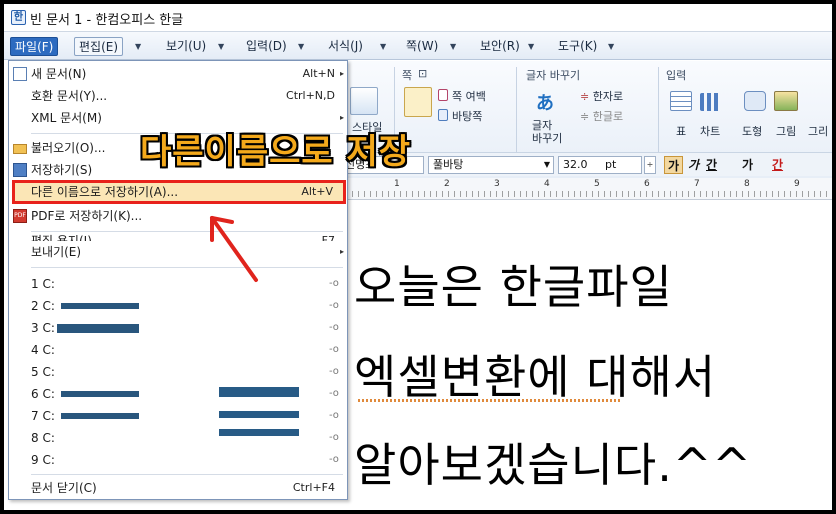 Image resolution: width=836 pixels, height=514 pixels. I want to click on page-group-expand-icon: ⊡, so click(422, 73).